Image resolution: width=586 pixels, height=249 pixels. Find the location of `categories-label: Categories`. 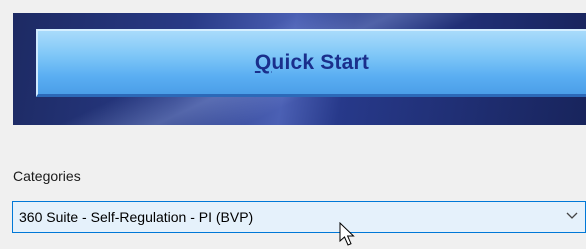

categories-label: Categories is located at coordinates (47, 176).